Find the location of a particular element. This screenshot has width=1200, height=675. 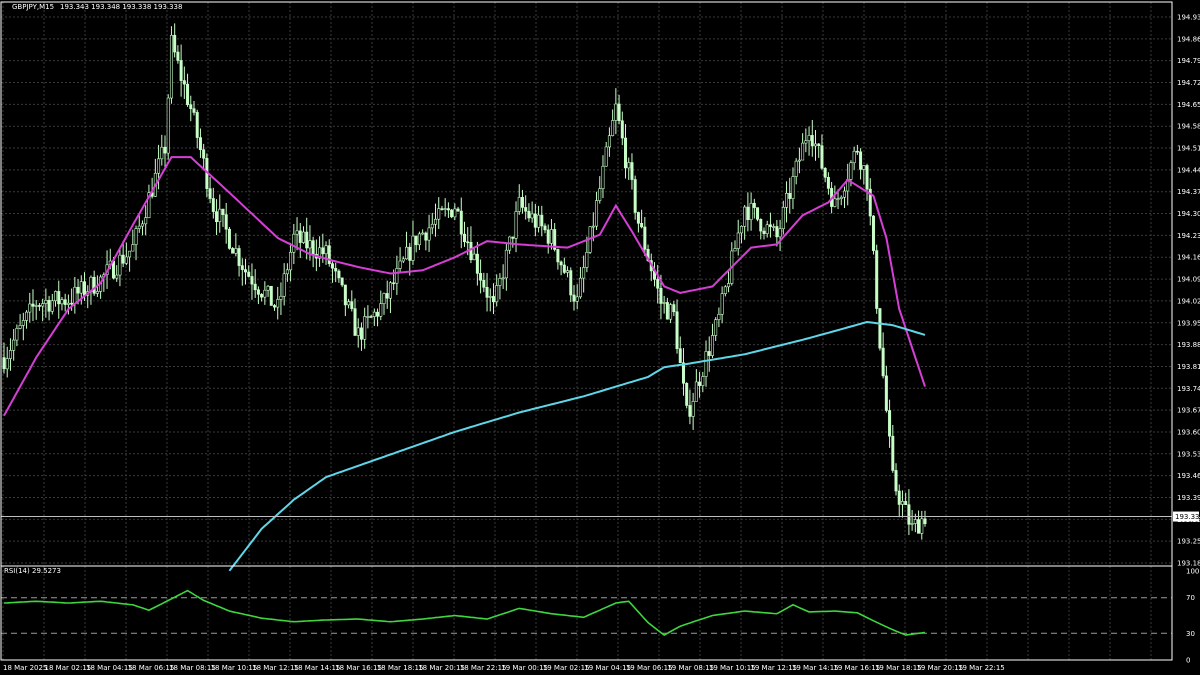

ohlc-readout: 193.343 193.348 193.338 193.338 is located at coordinates (121, 7).